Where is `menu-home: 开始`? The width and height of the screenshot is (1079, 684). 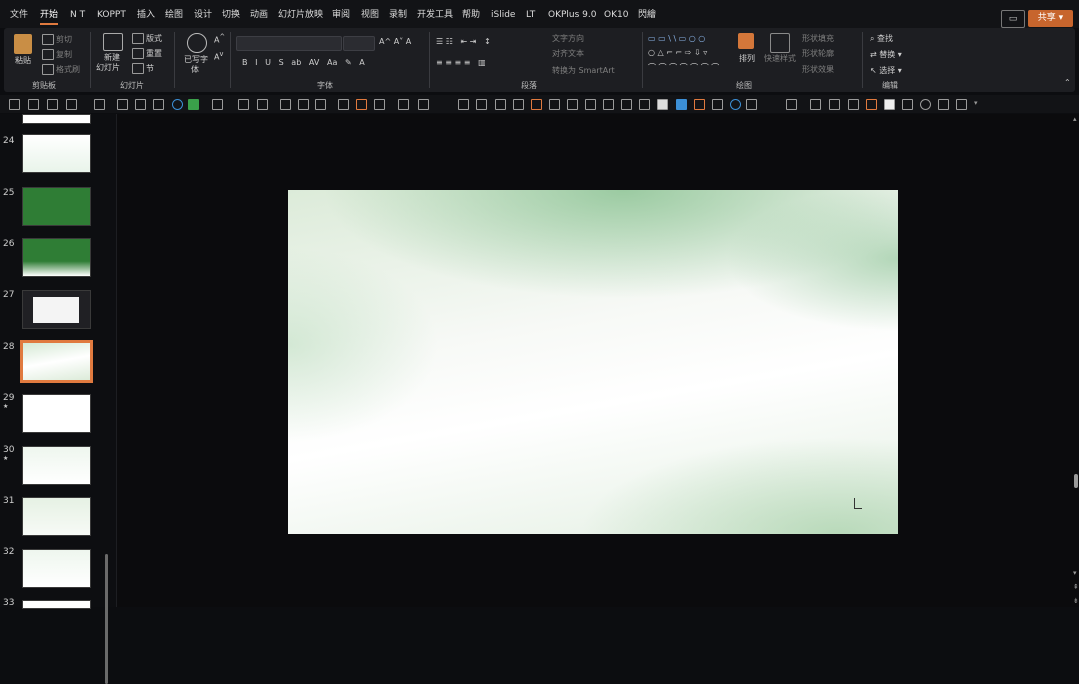 menu-home: 开始 is located at coordinates (49, 16).